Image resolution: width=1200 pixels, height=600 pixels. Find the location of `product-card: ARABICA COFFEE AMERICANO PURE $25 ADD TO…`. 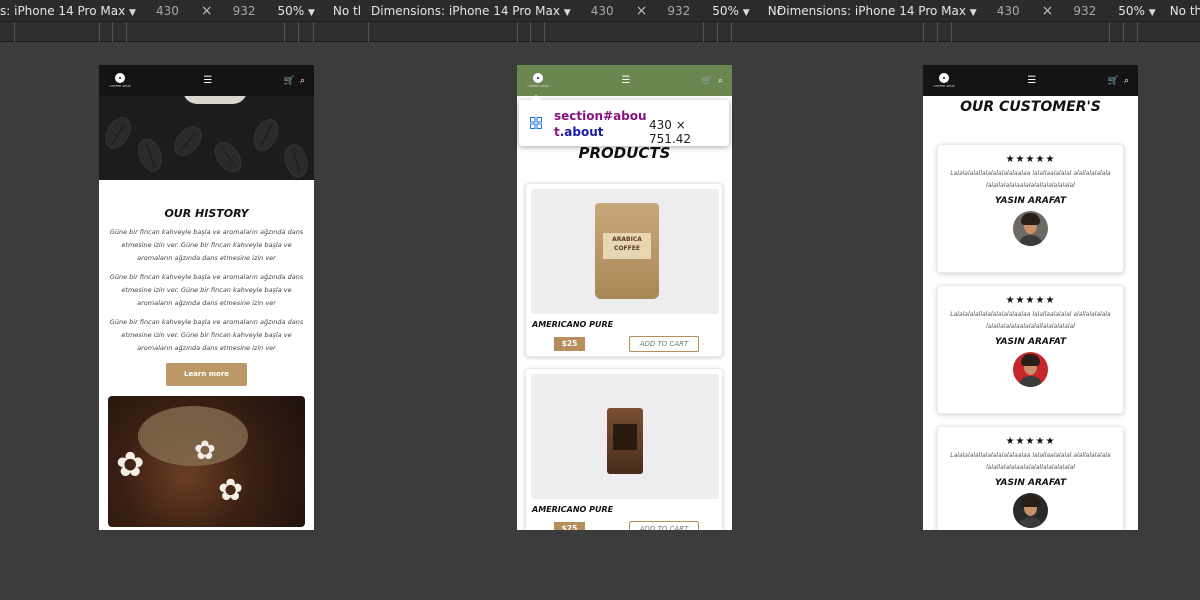

product-card: ARABICA COFFEE AMERICANO PURE $25 ADD TO… is located at coordinates (624, 270).